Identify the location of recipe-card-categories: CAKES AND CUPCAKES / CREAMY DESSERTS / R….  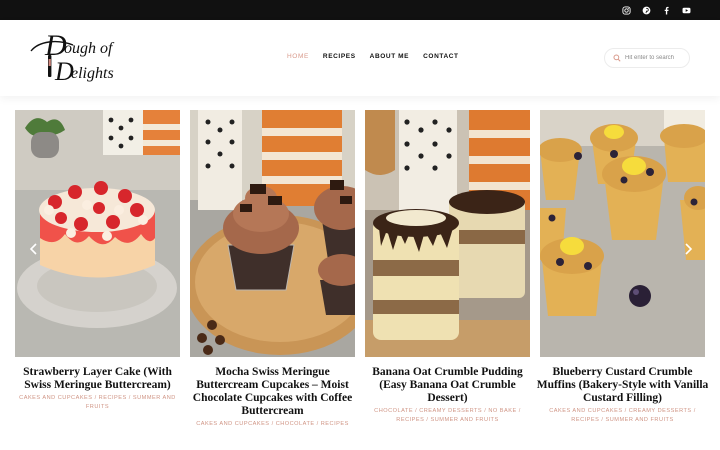
(622, 416).